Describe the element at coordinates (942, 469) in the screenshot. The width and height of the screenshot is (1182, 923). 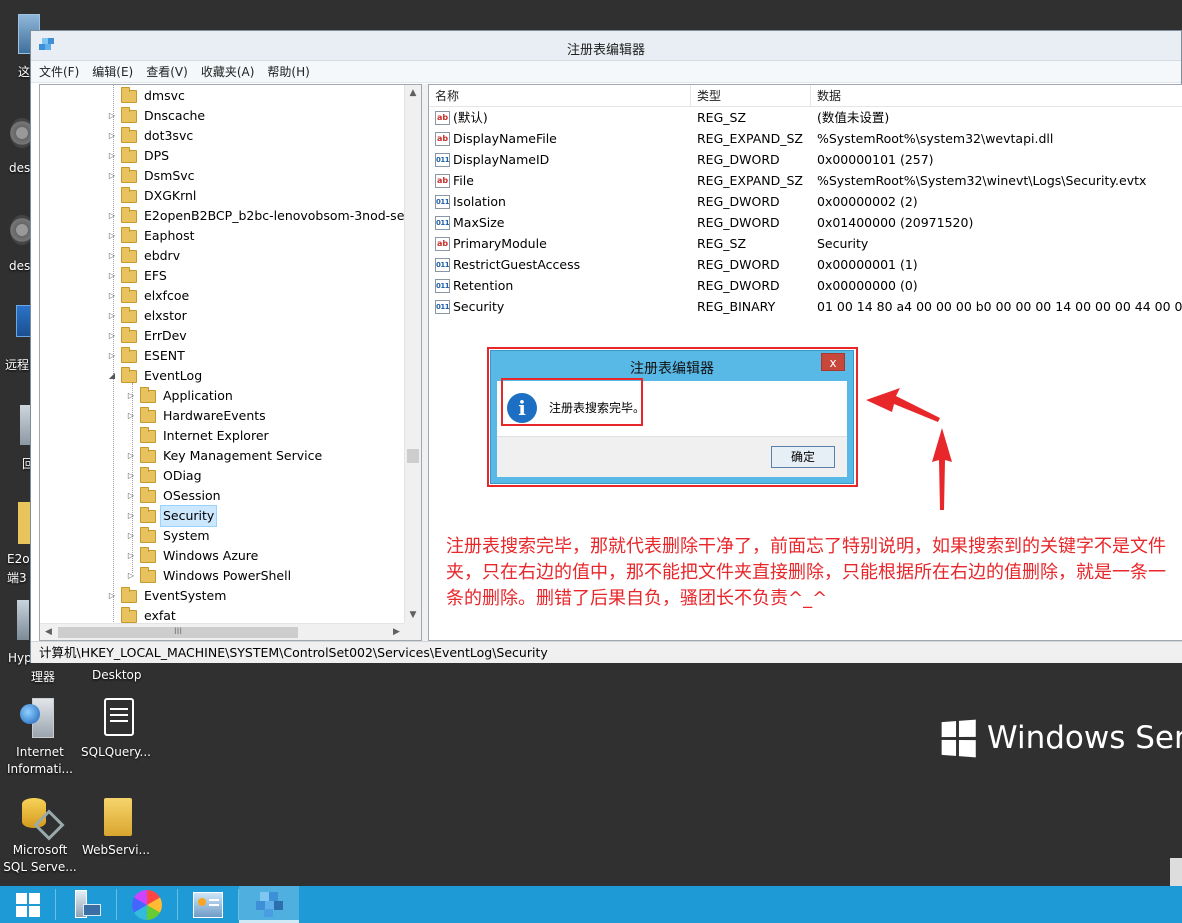
I see `arrow-up-icon` at that location.